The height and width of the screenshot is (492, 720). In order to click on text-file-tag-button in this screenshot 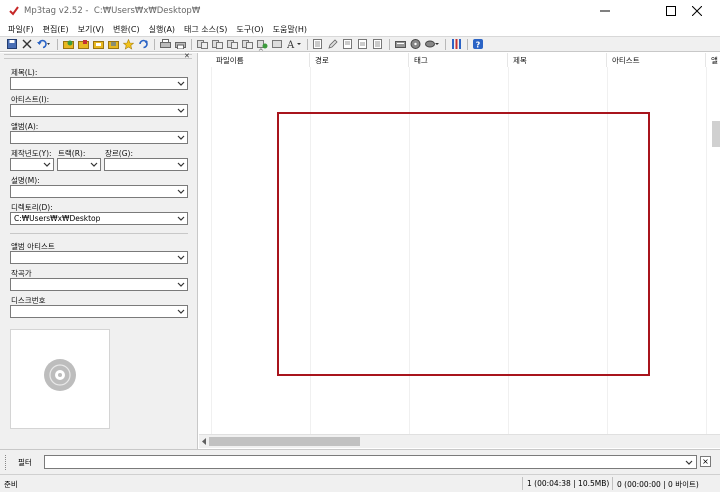, I will do `click(232, 44)`.